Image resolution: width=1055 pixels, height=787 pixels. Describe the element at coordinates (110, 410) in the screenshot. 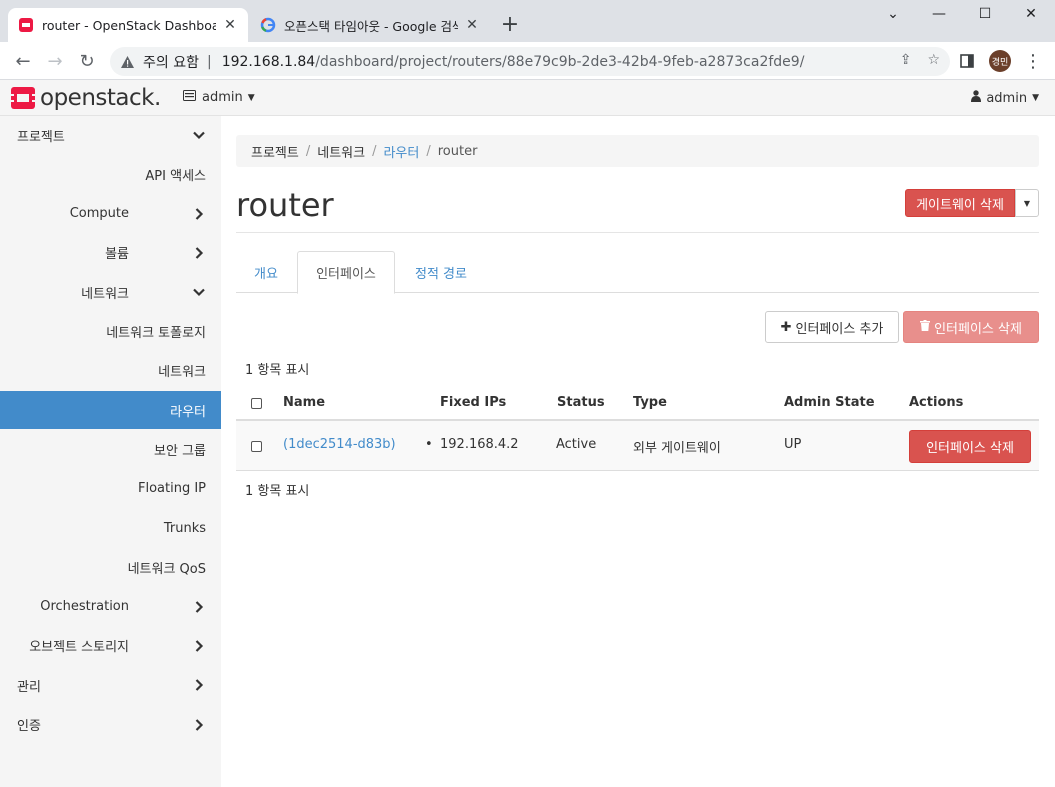

I see `sidebar-item-7: 라우터` at that location.